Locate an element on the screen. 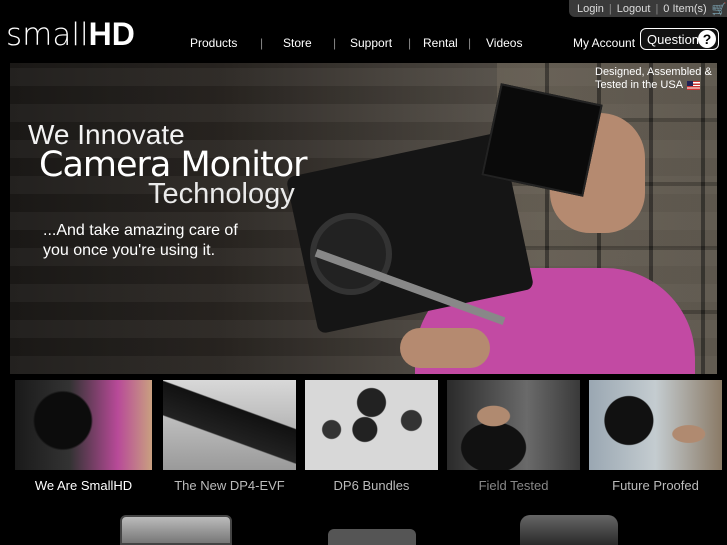  thumb-label-we-are-smallhd: We Are SmallHD is located at coordinates (83, 485).